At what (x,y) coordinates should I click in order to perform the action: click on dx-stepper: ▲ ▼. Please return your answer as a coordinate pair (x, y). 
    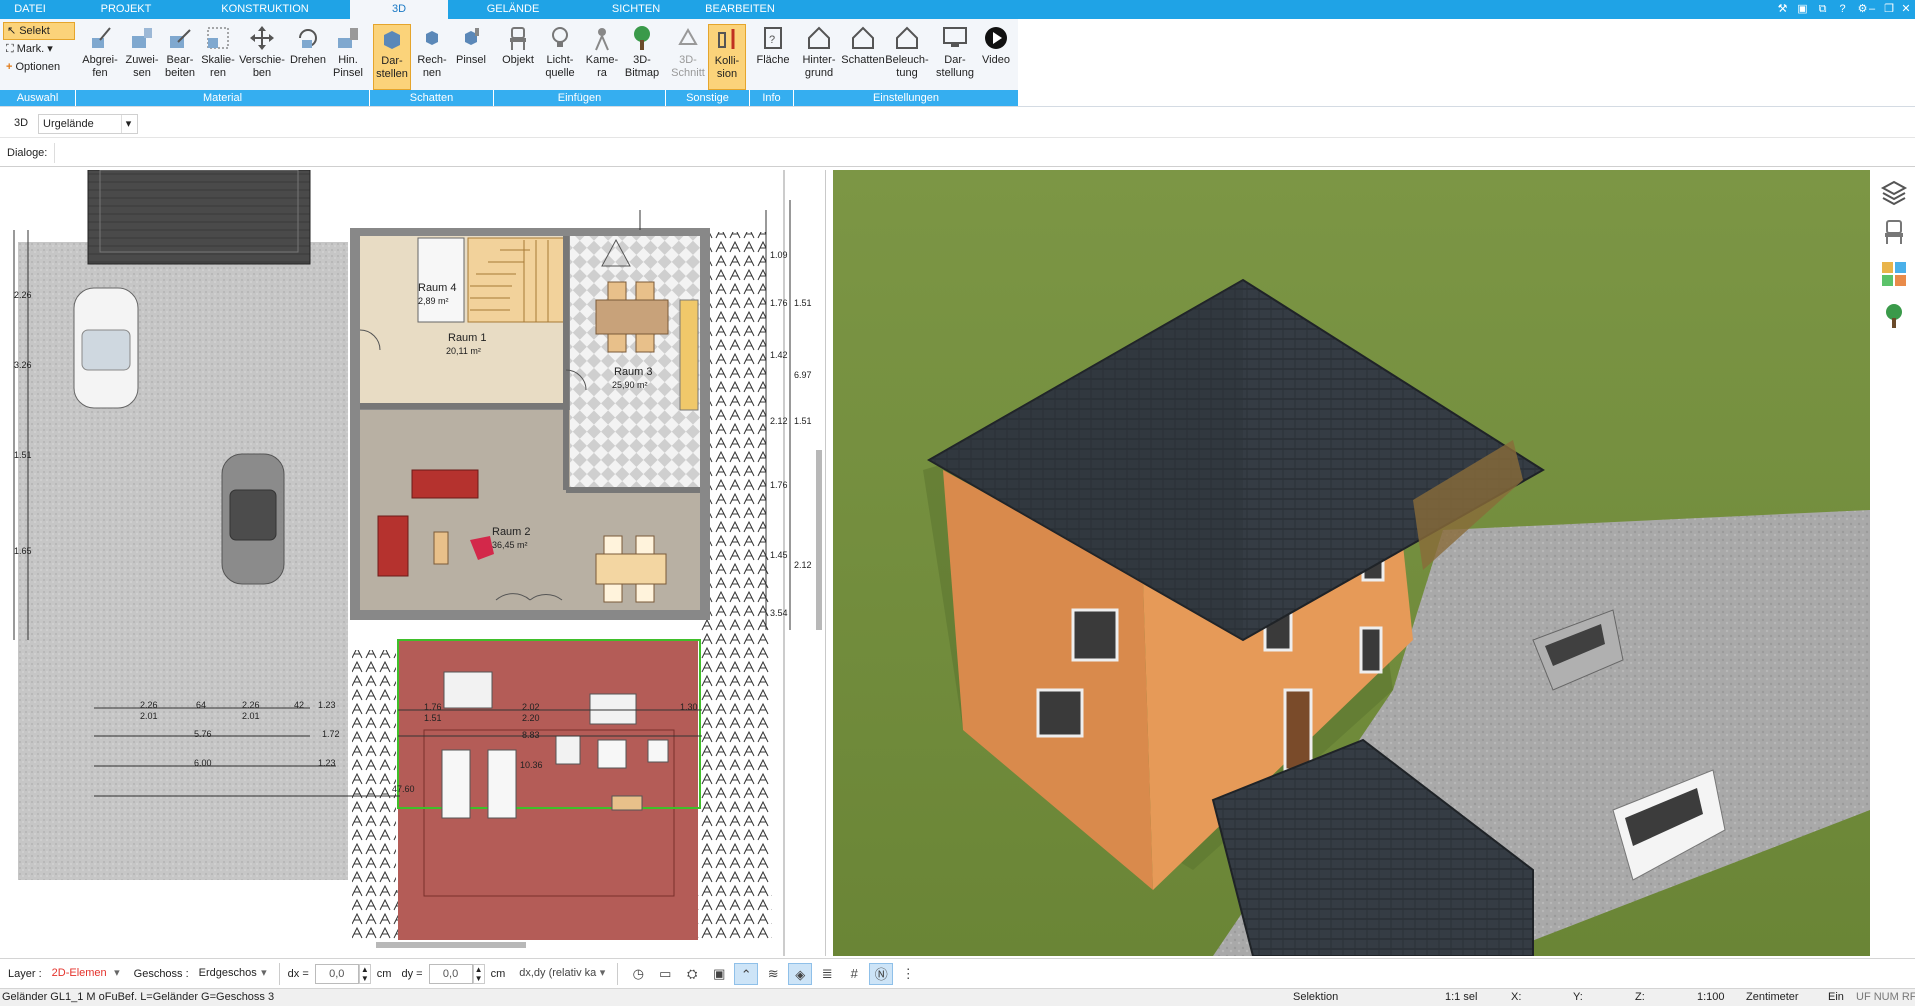
    Looking at the image, I should click on (364, 973).